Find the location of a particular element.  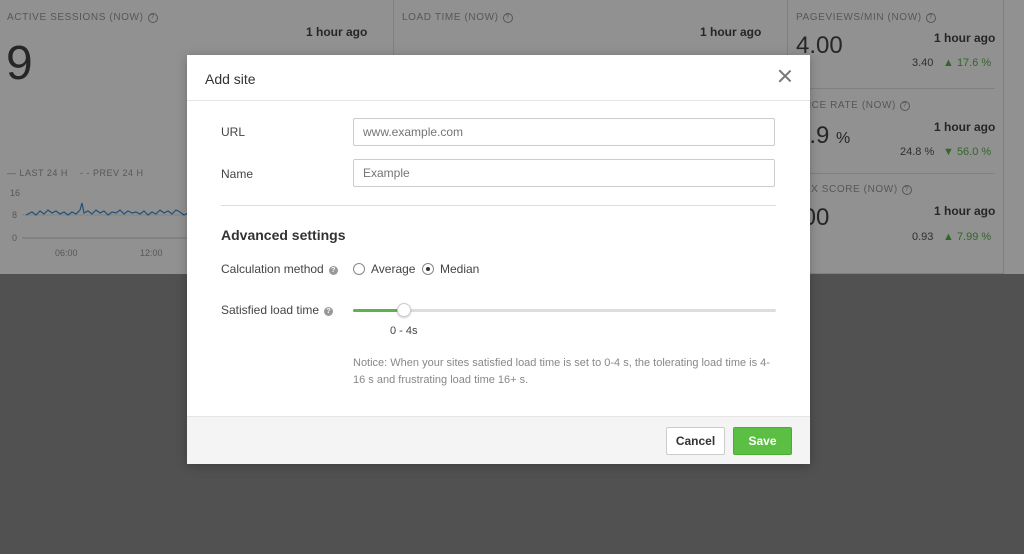

calculation-method-label: Calculation method? is located at coordinates (279, 269).